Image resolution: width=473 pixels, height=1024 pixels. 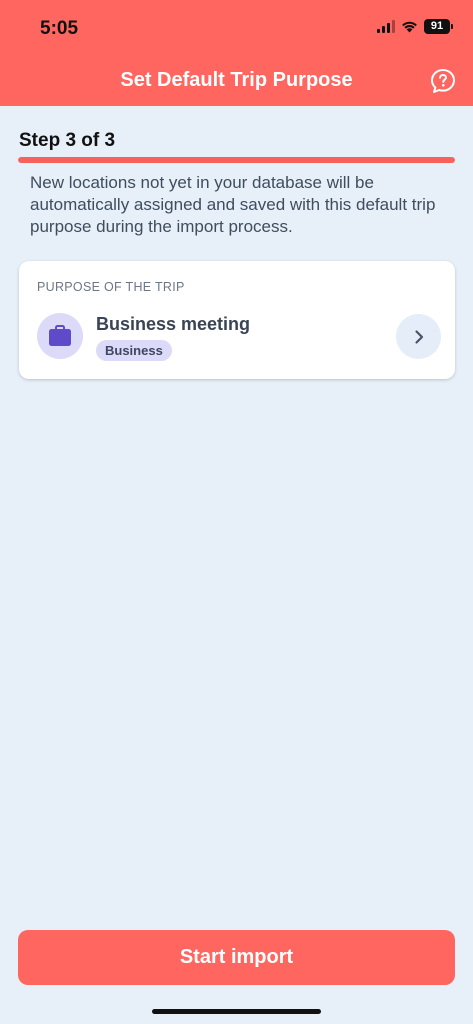 I want to click on status-icons: 91, so click(x=415, y=26).